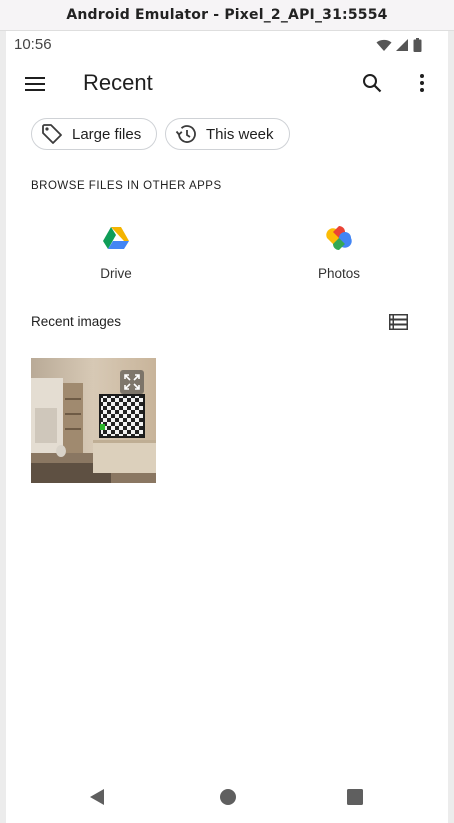 This screenshot has height=823, width=454. What do you see at coordinates (451, 427) in the screenshot?
I see `background-window-edge-right` at bounding box center [451, 427].